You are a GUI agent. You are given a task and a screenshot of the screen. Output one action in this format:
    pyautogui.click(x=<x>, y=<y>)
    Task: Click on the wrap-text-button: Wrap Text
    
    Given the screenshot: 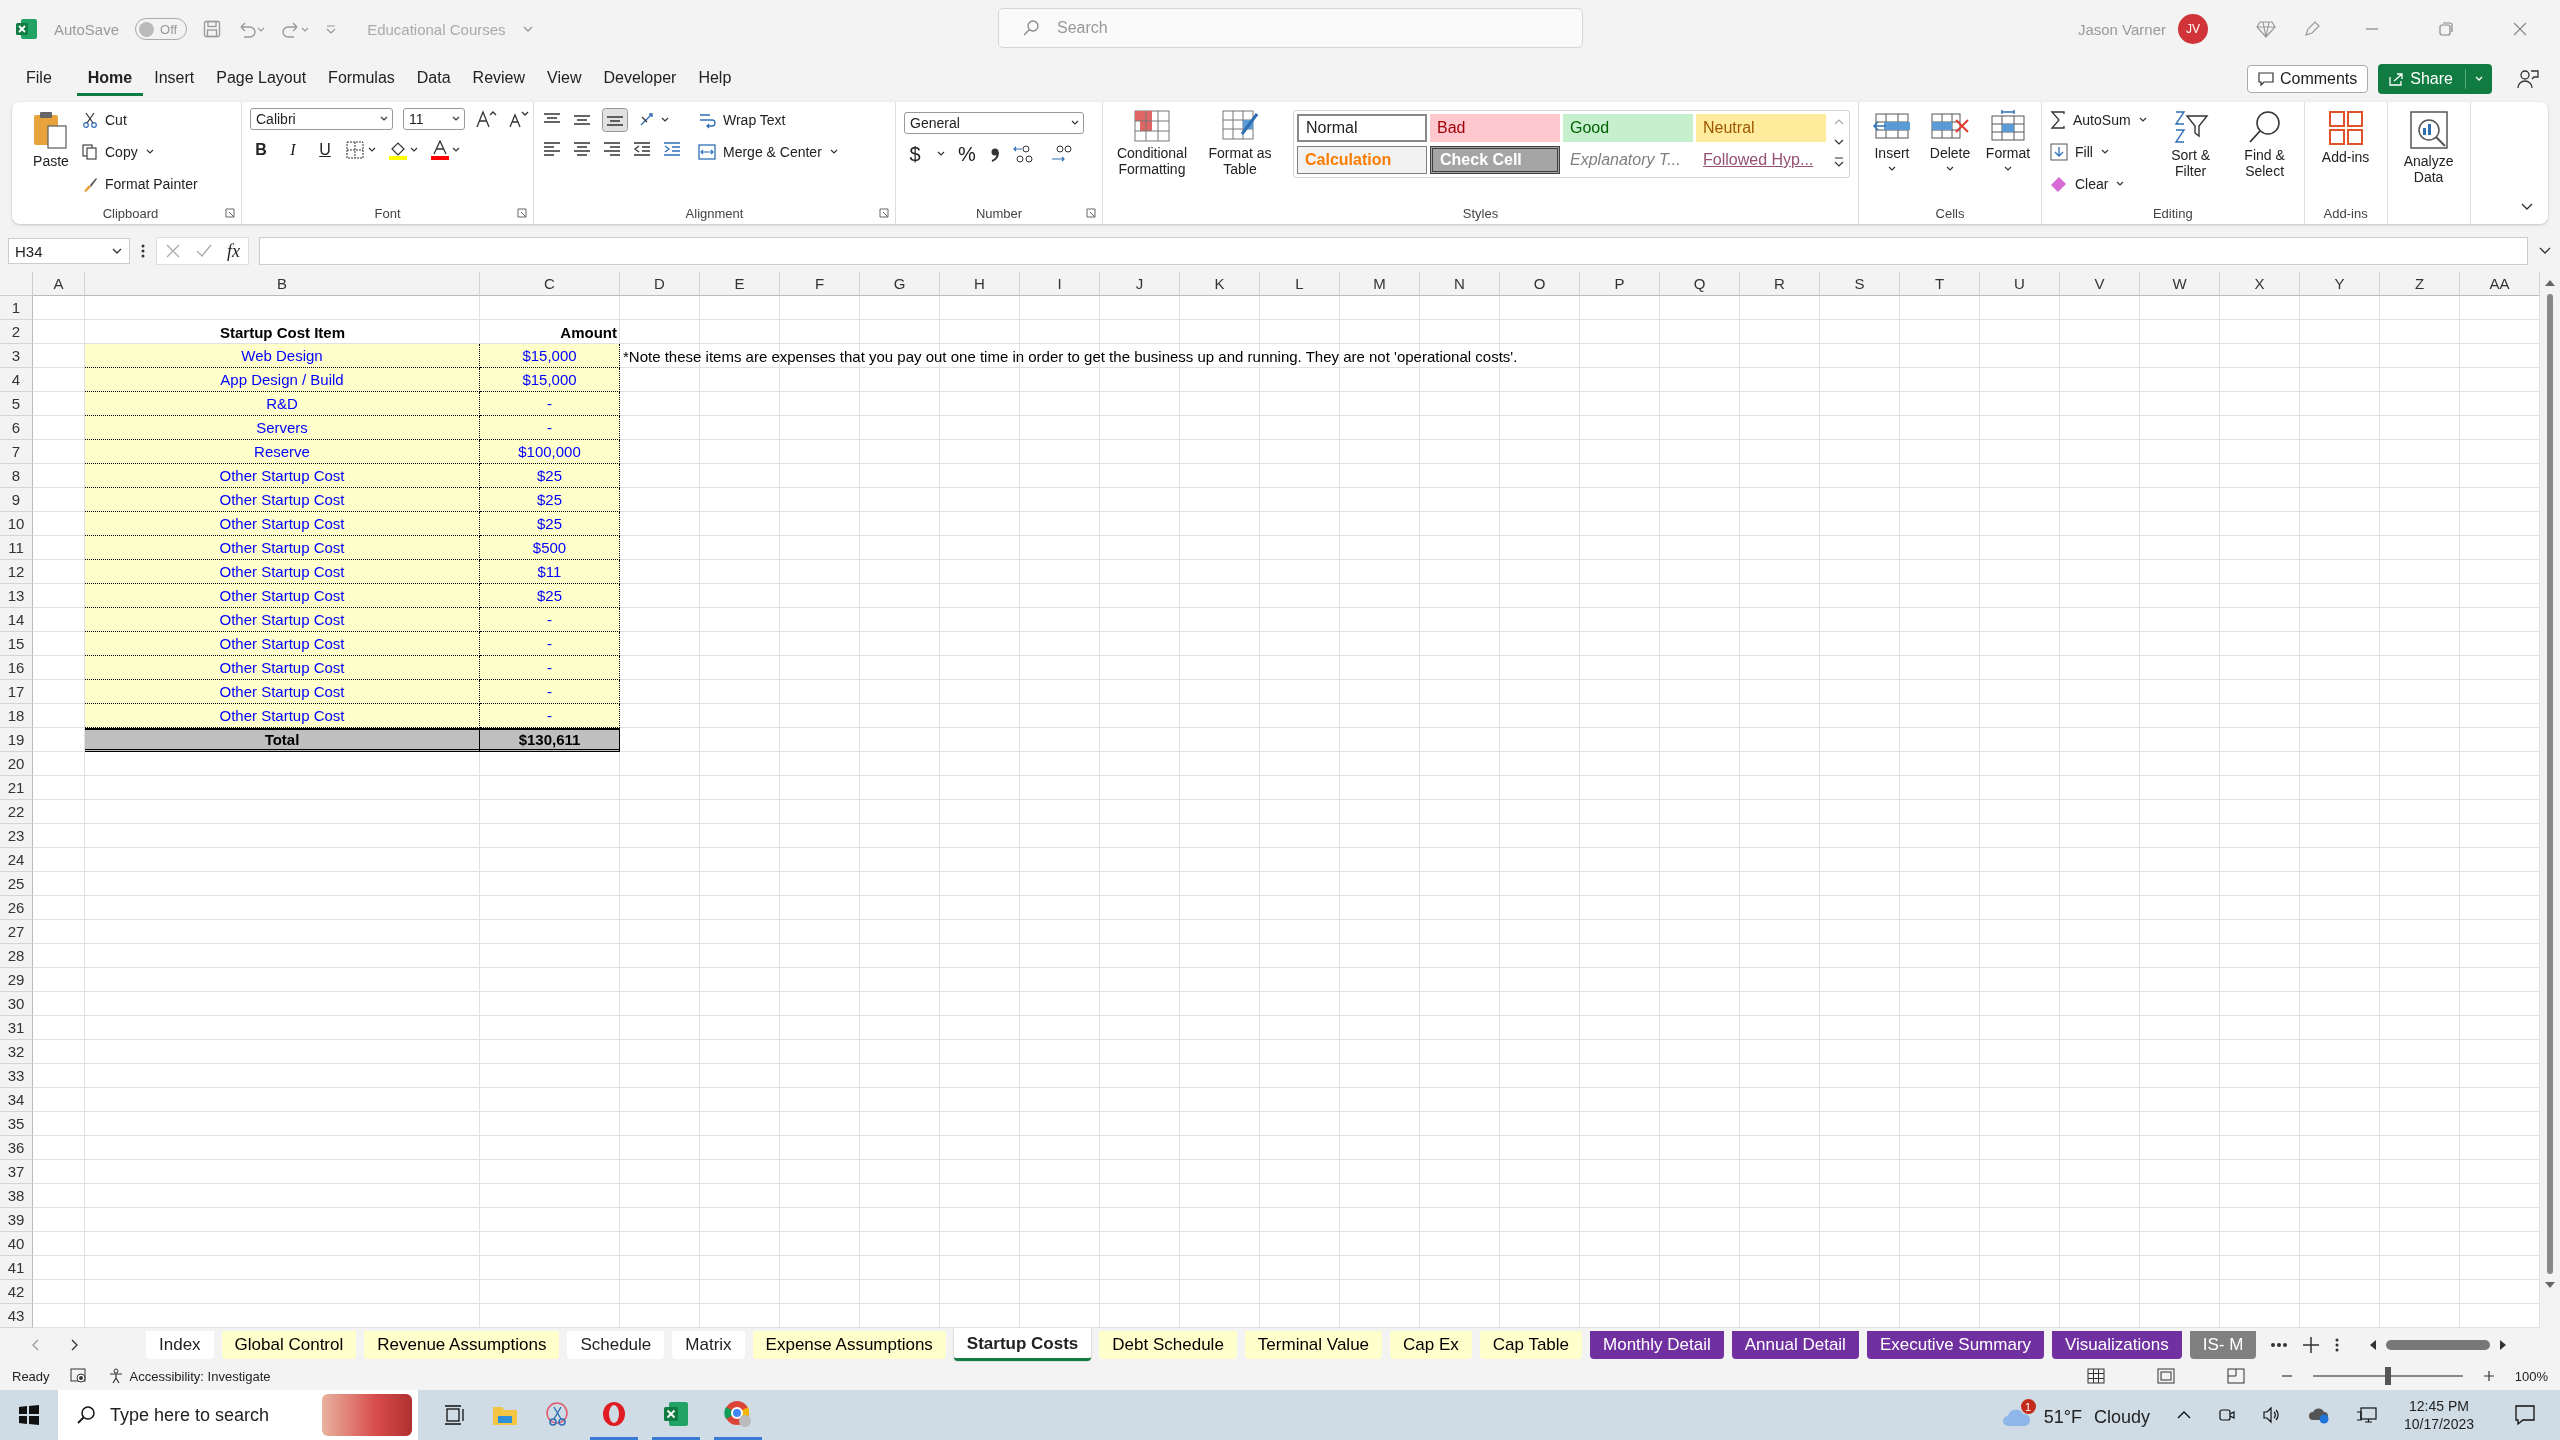 What is the action you would take?
    pyautogui.click(x=768, y=120)
    